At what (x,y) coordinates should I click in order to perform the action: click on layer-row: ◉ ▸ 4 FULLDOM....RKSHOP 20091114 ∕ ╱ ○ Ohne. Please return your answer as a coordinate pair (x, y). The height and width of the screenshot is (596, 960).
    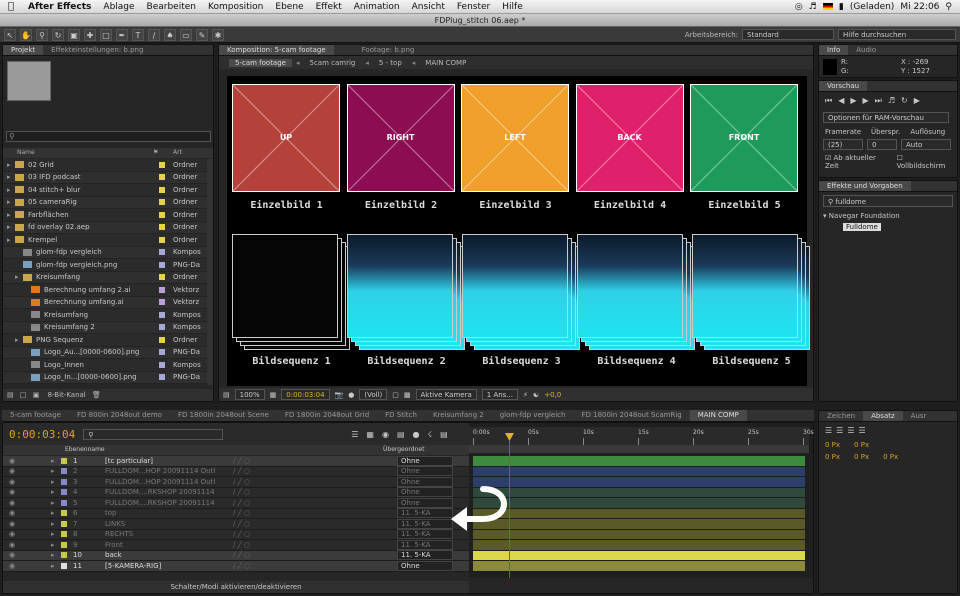
    Looking at the image, I should click on (236, 492).